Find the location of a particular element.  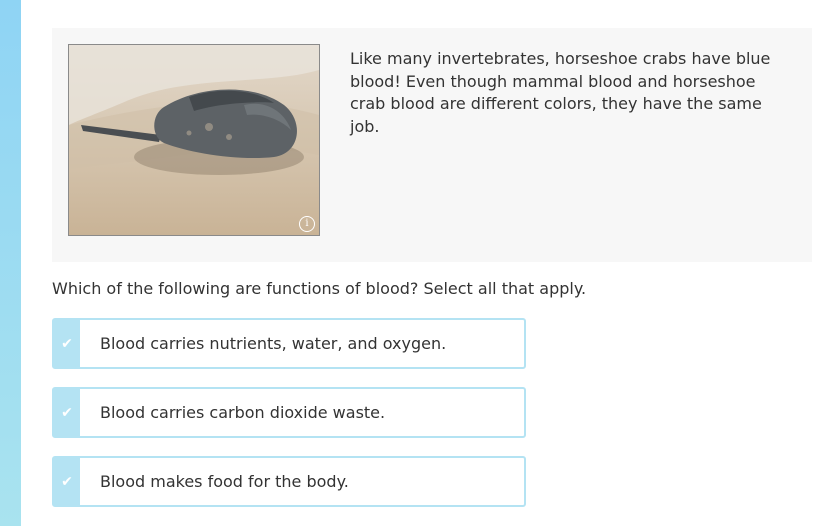

answer-choice-makes-food: ✔ Blood makes food for the body. is located at coordinates (289, 481).